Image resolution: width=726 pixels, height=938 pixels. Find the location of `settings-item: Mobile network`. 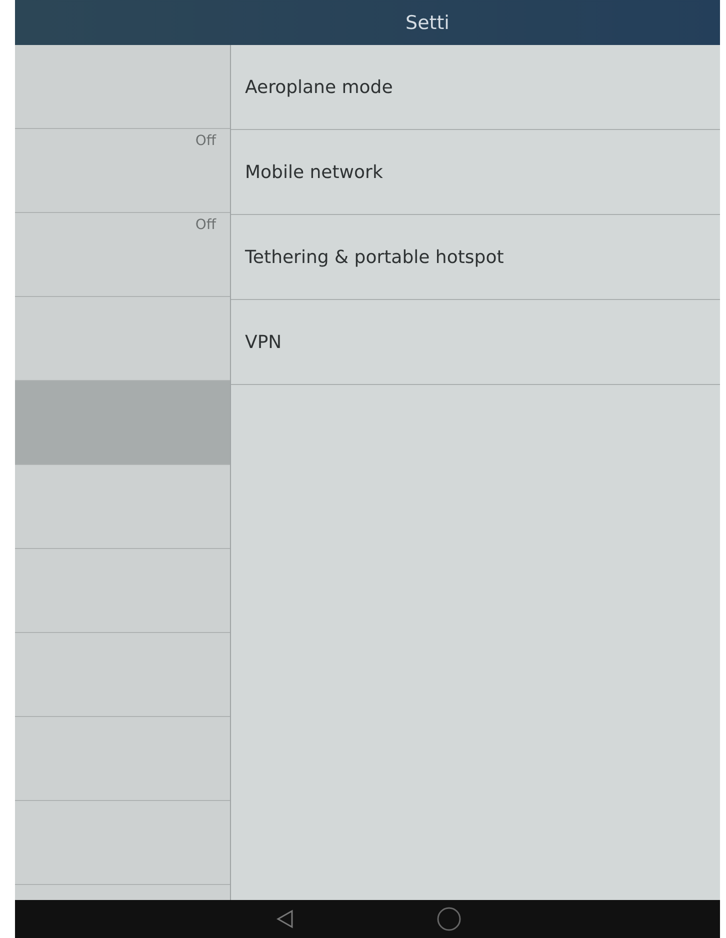

settings-item: Mobile network is located at coordinates (475, 172).